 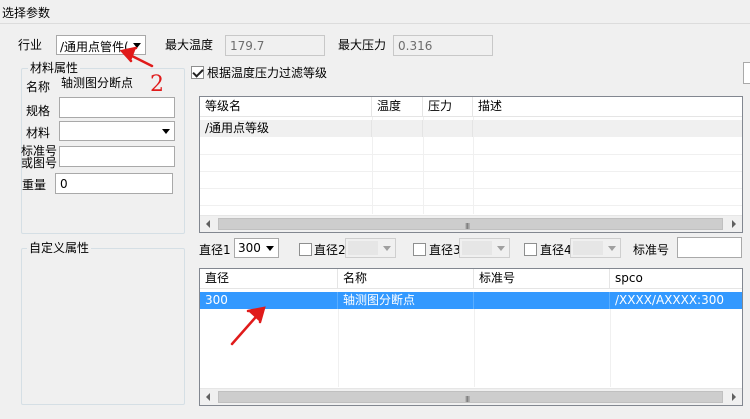 I want to click on annotation-number: 2, so click(x=157, y=84).